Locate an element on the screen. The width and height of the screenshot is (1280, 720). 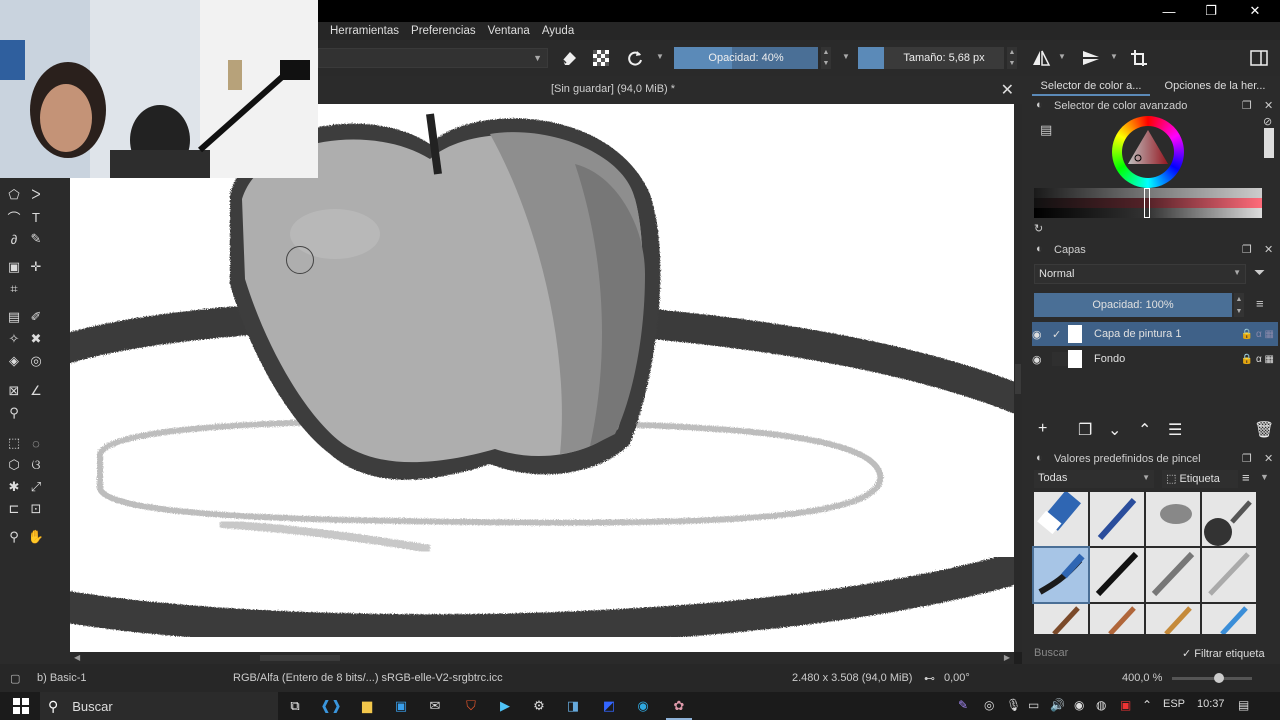
vertical-scroll-thumb is located at coordinates (1018, 379).